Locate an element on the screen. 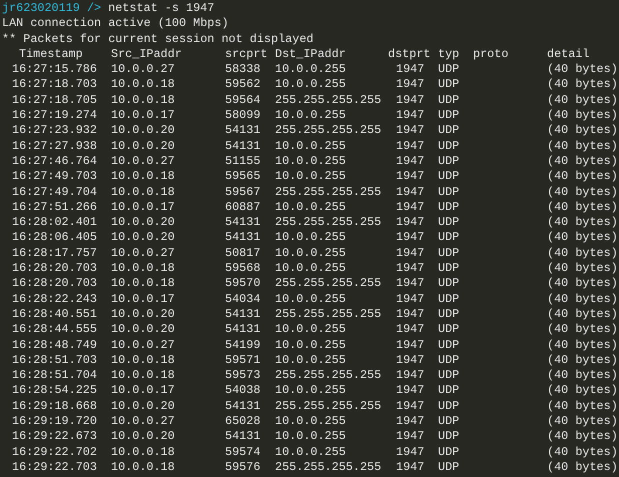 The image size is (619, 477). column-header: srcprt is located at coordinates (246, 54).